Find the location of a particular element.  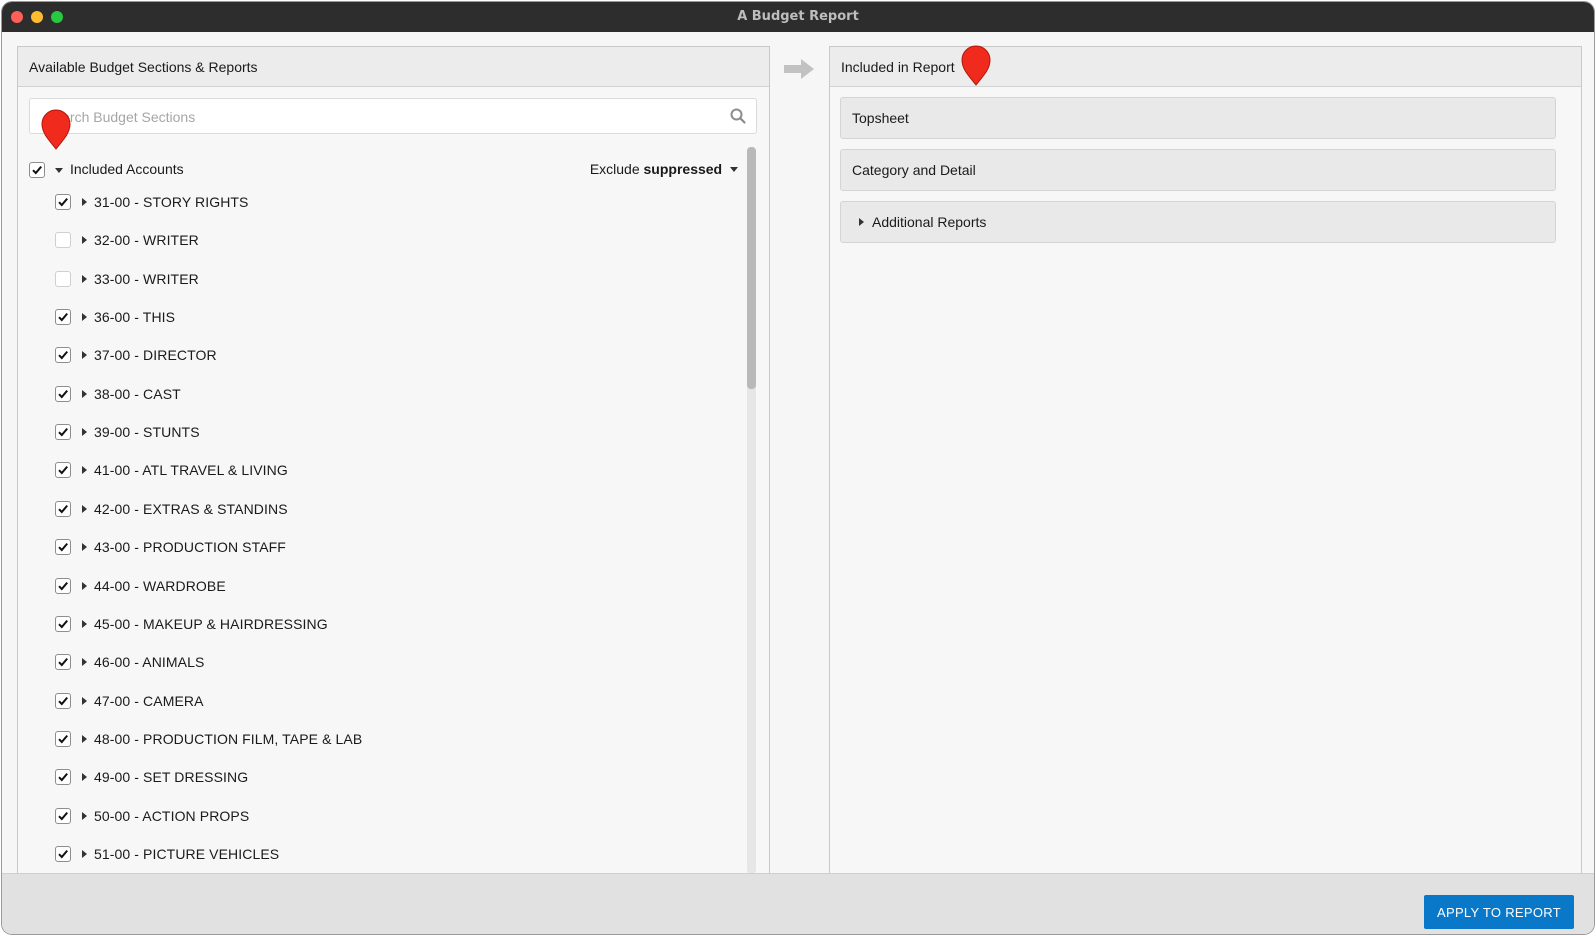

account-row: 44-00 - WARDROBE is located at coordinates (378, 588).